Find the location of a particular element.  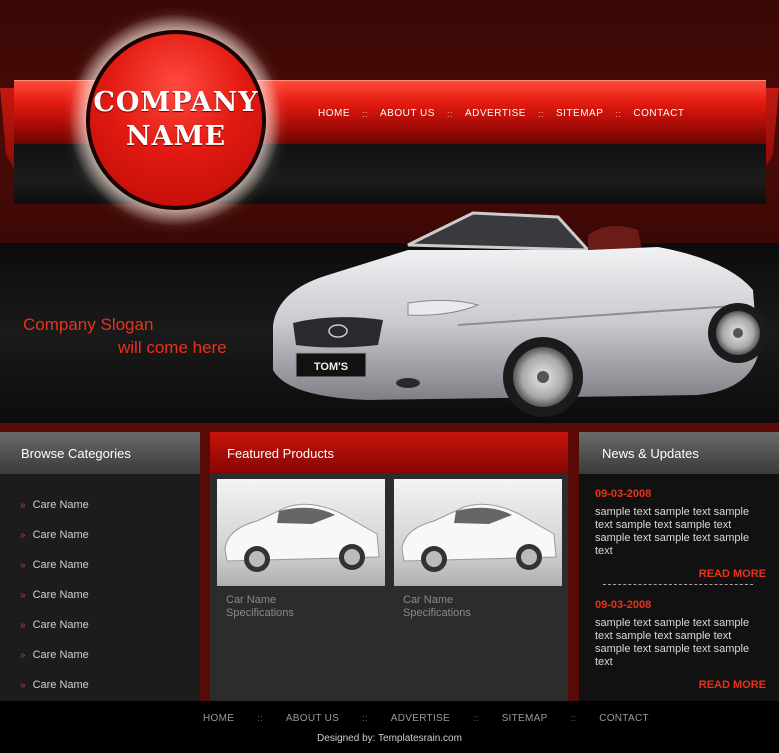

footer-nav-sitemap: SITEMAP is located at coordinates (525, 718).